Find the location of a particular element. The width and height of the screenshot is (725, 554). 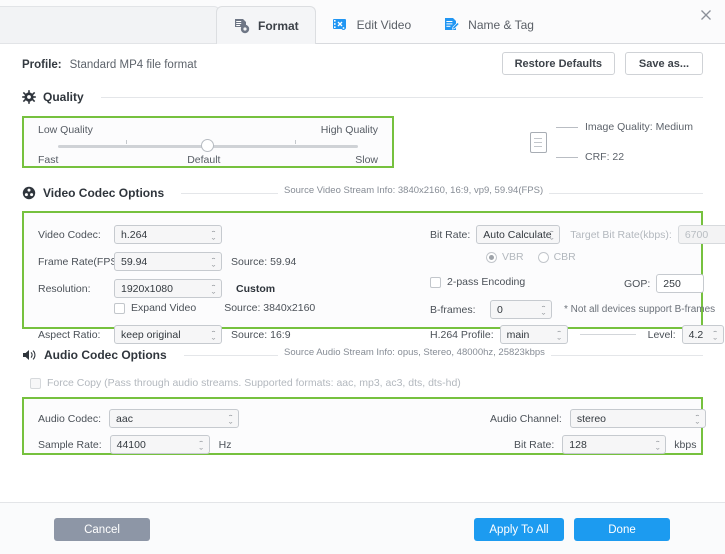

connector-line is located at coordinates (567, 157).